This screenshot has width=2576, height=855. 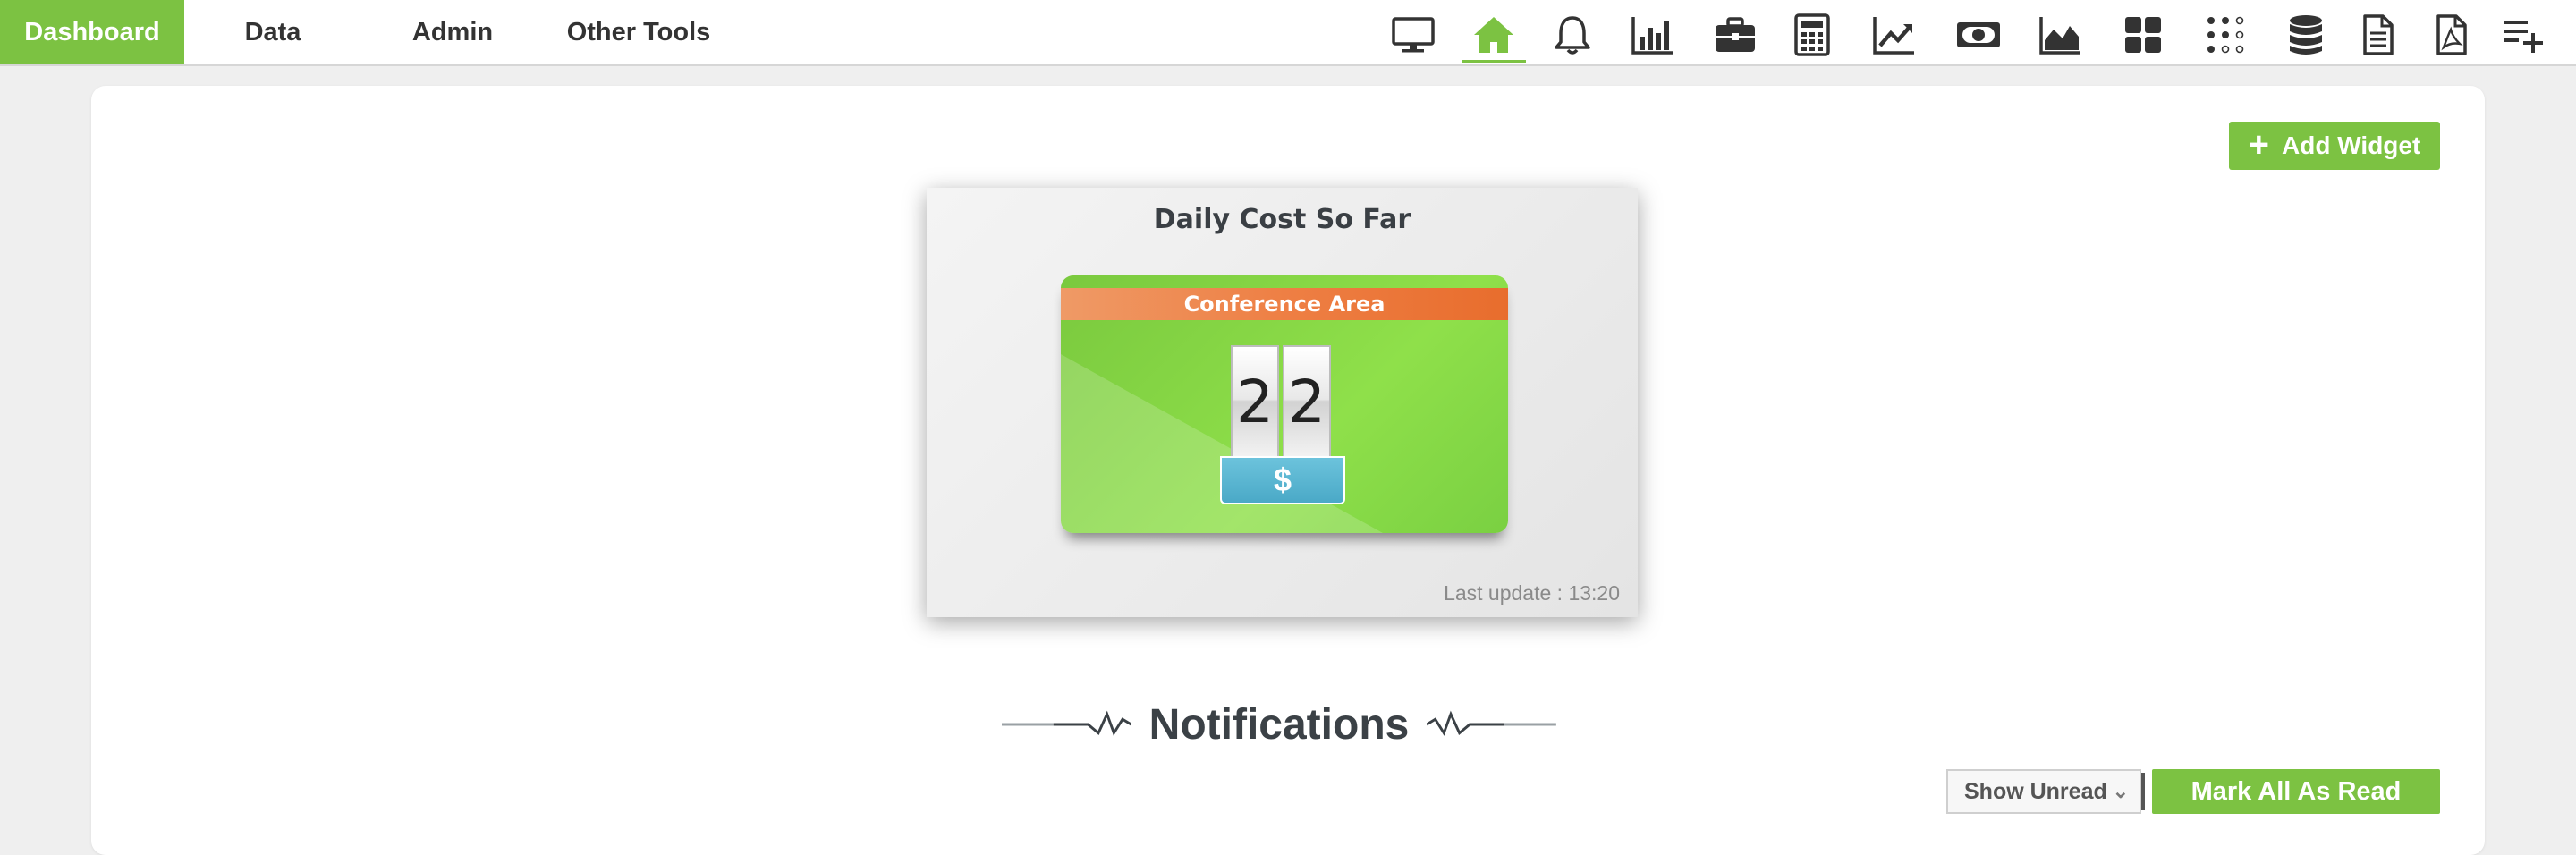 What do you see at coordinates (1282, 219) in the screenshot?
I see `widget-title: Daily Cost So Far` at bounding box center [1282, 219].